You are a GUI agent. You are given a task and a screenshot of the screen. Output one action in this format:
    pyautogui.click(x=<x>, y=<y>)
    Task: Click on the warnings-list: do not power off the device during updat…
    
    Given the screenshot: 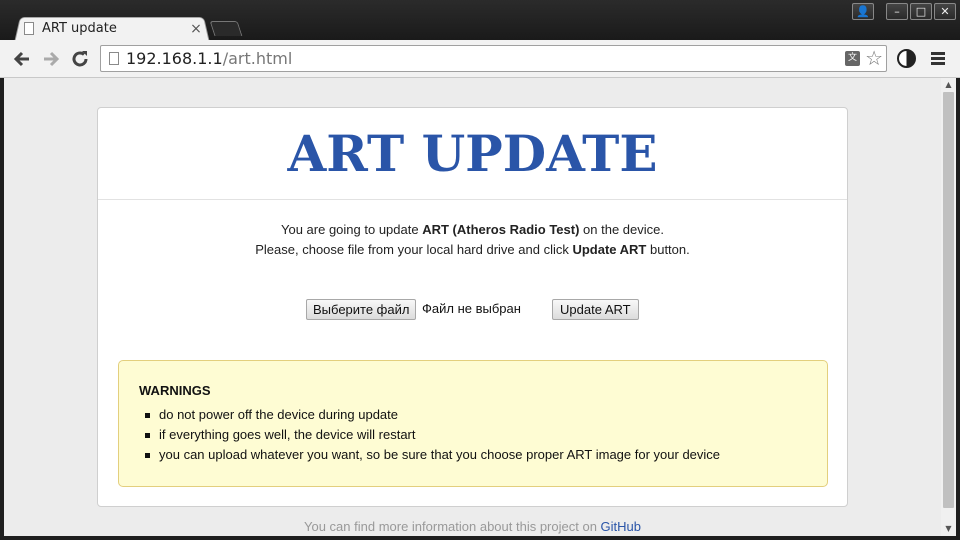 What is the action you would take?
    pyautogui.click(x=429, y=435)
    